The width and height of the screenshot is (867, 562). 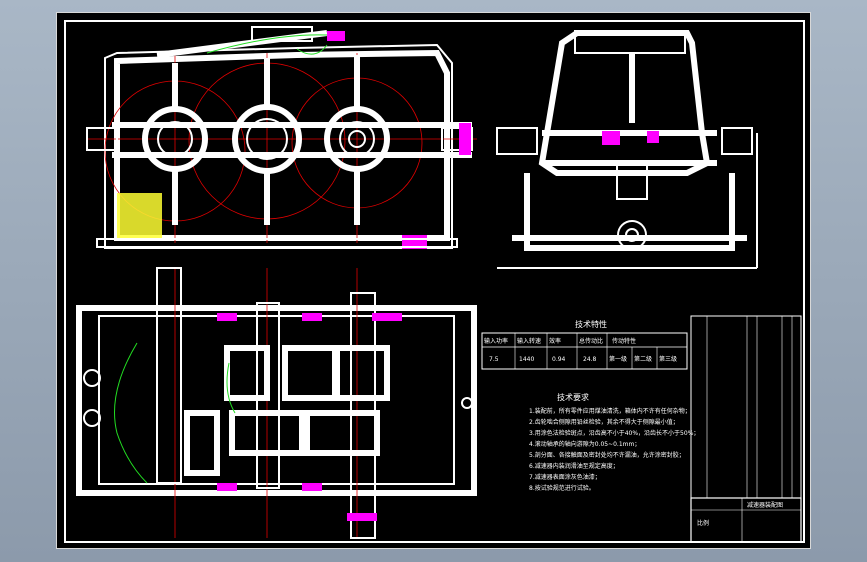 What do you see at coordinates (591, 324) in the screenshot?
I see `spec-table-title: 技术特性` at bounding box center [591, 324].